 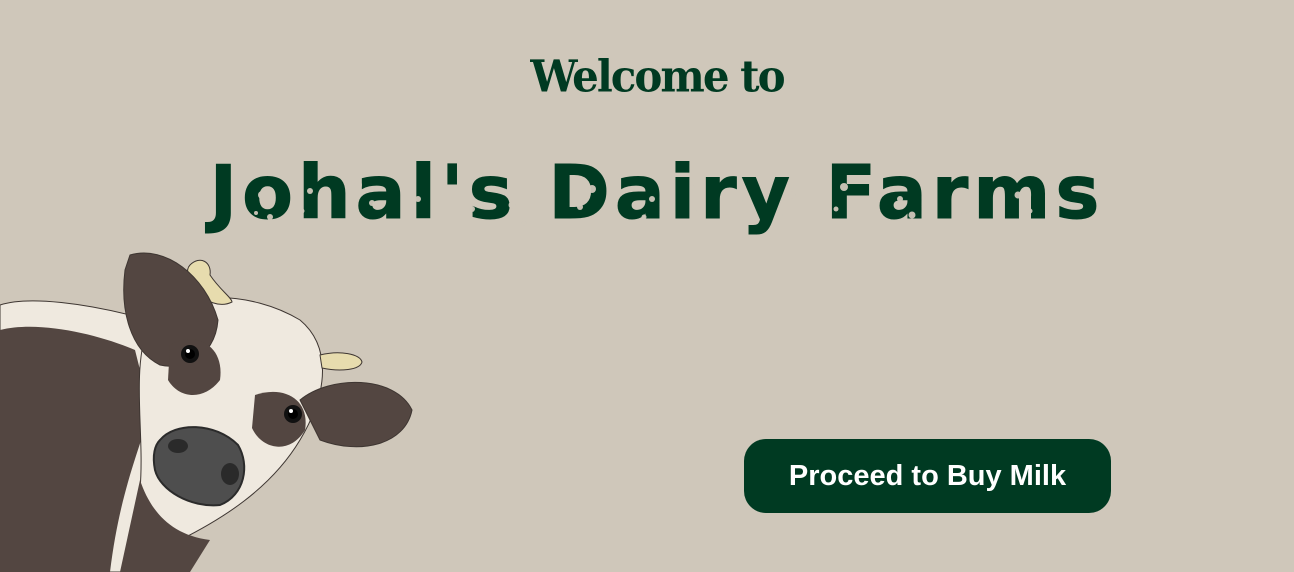 I want to click on farm-title: Johal's Dairy Farms, so click(x=657, y=193).